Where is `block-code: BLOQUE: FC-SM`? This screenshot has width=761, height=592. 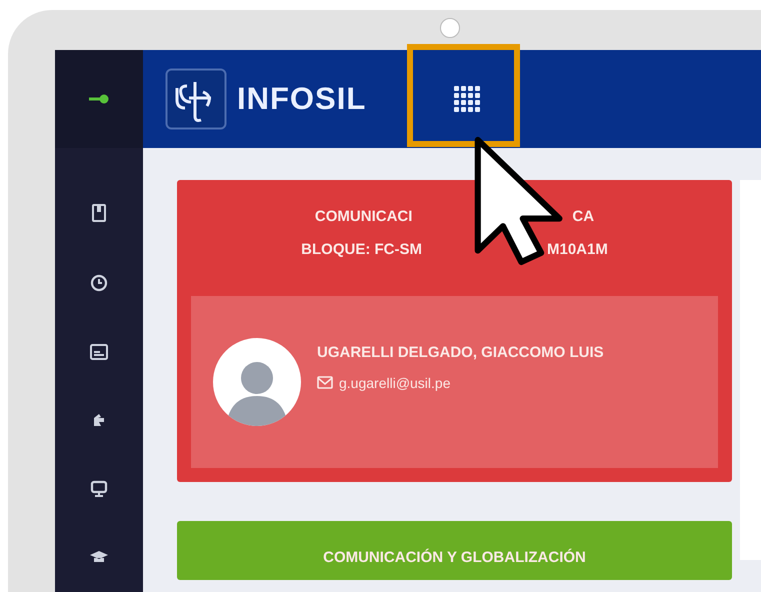
block-code: BLOQUE: FC-SM is located at coordinates (361, 249).